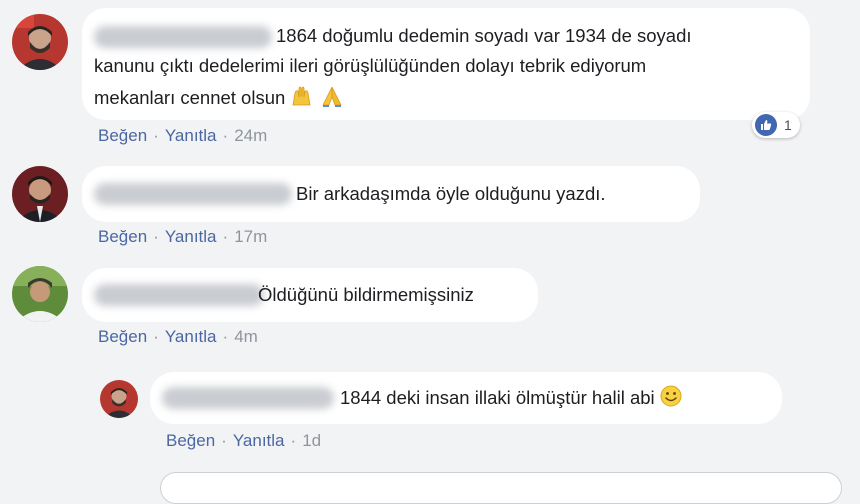 The image size is (860, 504). Describe the element at coordinates (302, 99) in the screenshot. I see `raised-hands-icon` at that location.